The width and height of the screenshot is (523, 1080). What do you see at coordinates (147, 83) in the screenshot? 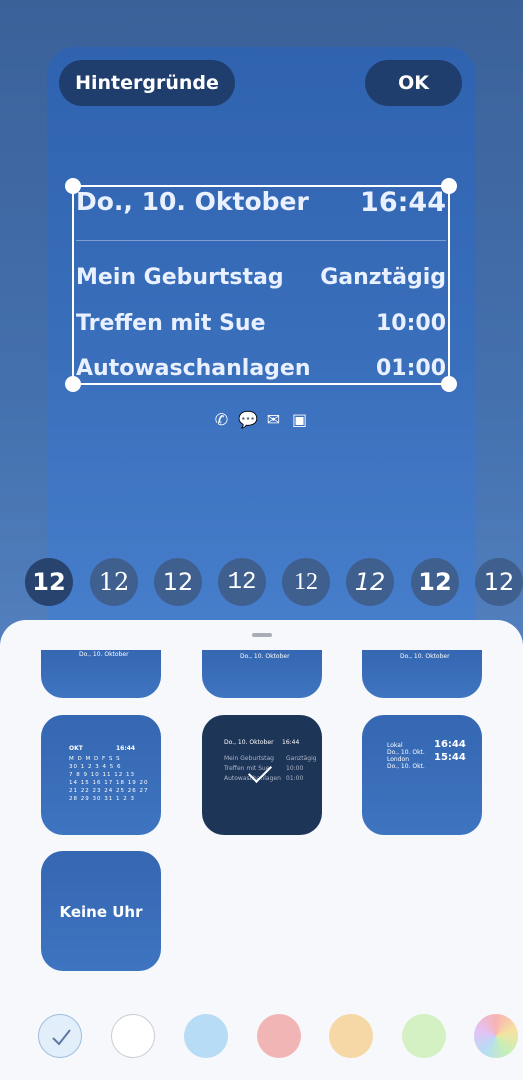
I see `backgrounds-button: Hintergründe` at bounding box center [147, 83].